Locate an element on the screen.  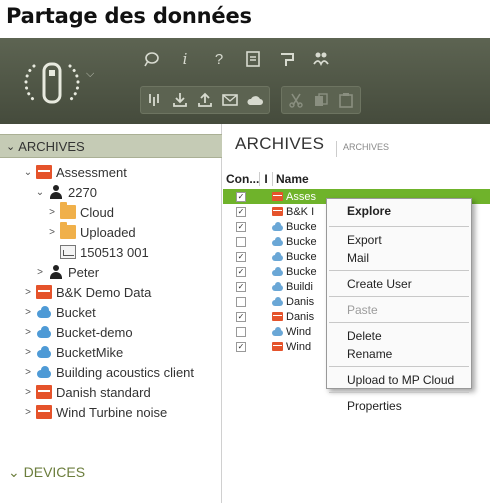
mail-icon is located at coordinates (230, 100).